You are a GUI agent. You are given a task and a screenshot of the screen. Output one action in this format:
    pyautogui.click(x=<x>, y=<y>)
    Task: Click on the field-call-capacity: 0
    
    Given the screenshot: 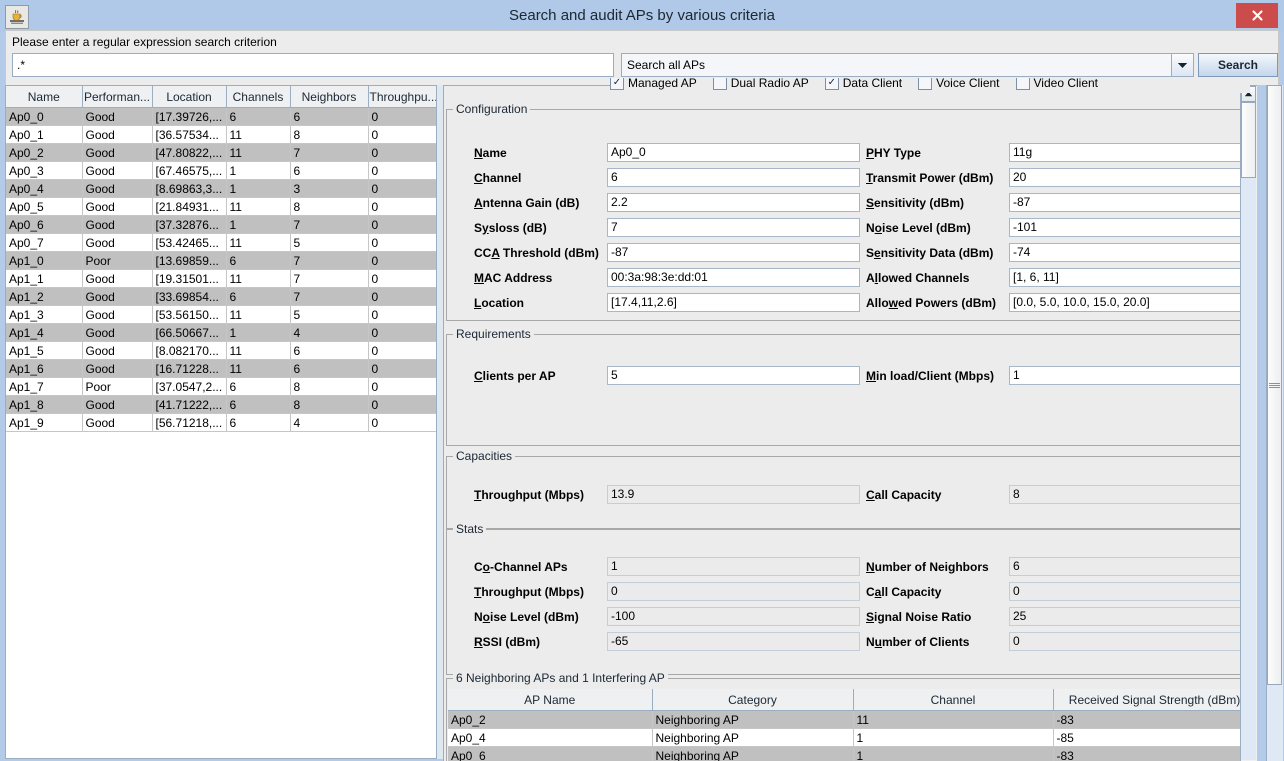 What is the action you would take?
    pyautogui.click(x=1133, y=591)
    